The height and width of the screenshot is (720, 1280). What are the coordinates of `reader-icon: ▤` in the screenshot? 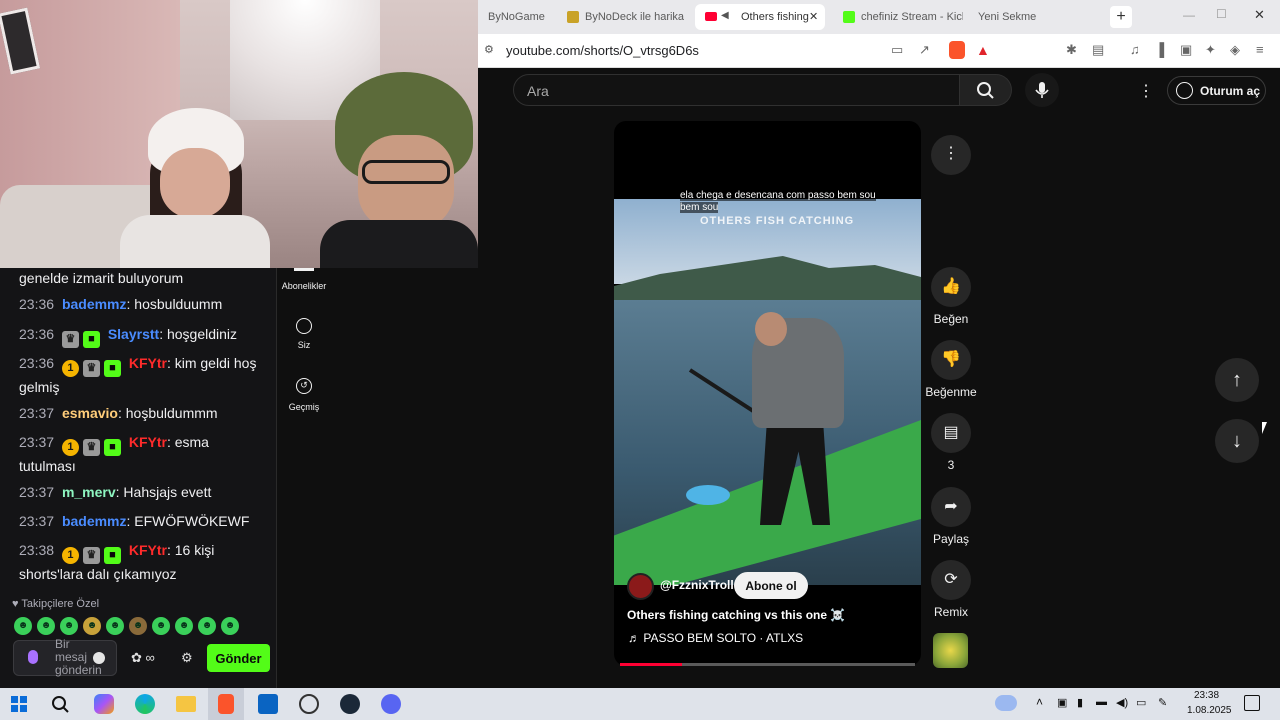 It's located at (1098, 50).